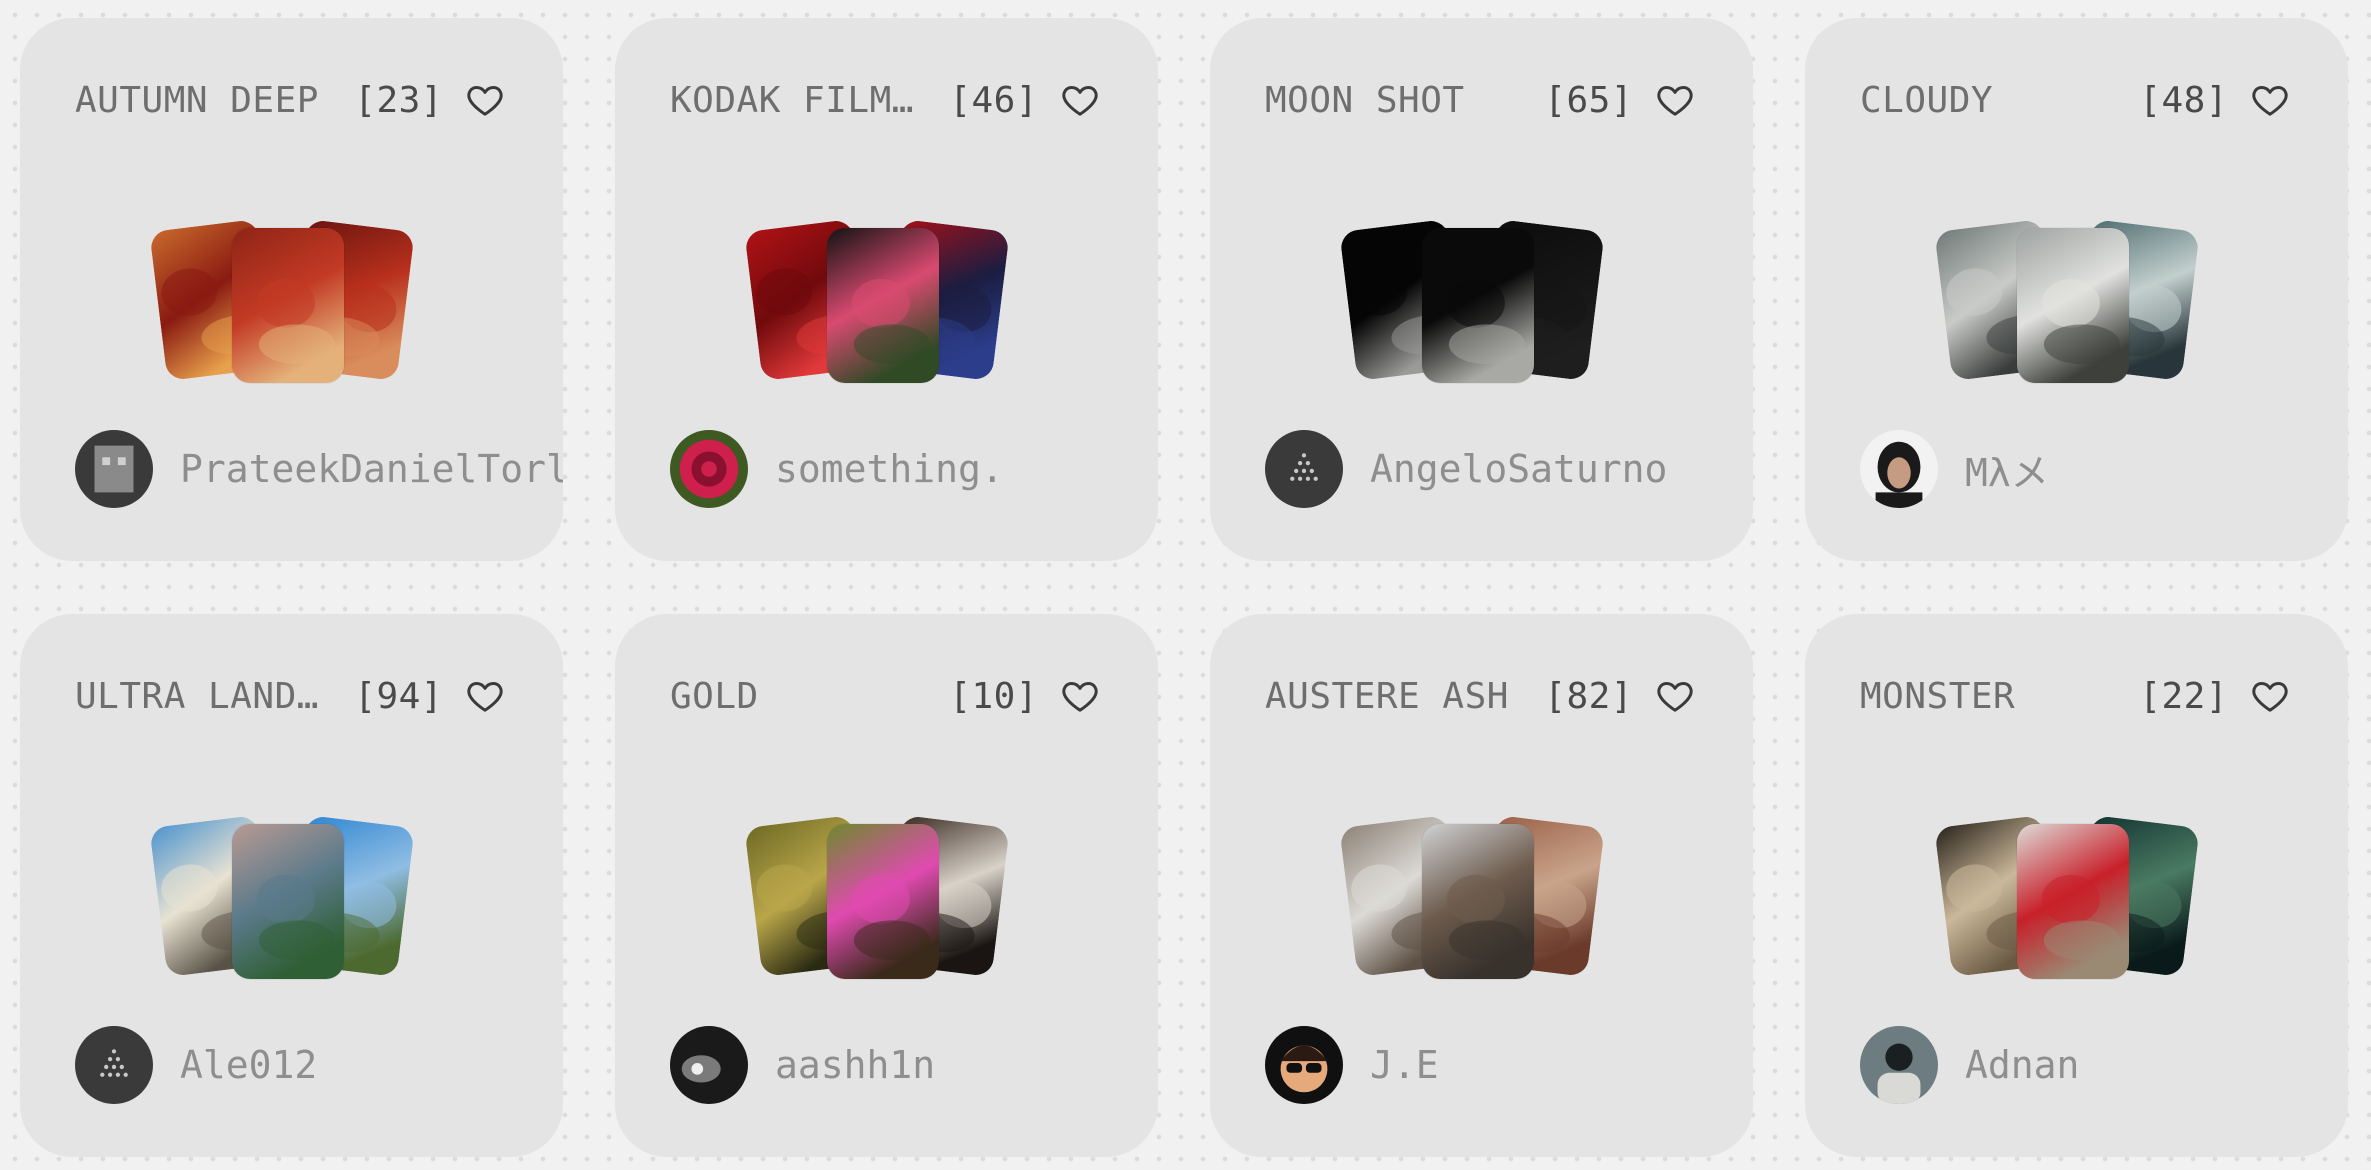  Describe the element at coordinates (889, 469) in the screenshot. I see `author-name: something.` at that location.